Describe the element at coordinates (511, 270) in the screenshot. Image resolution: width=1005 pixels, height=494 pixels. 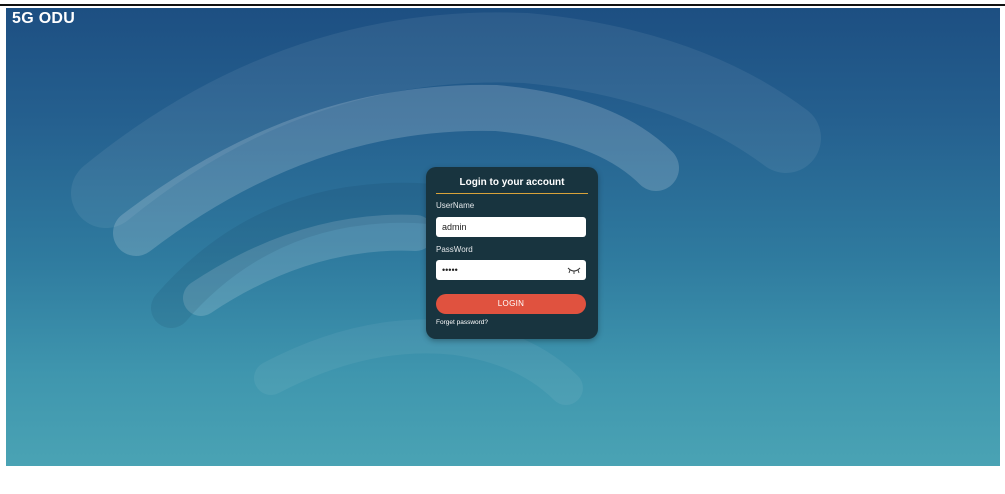
I see `password-input: •••••` at that location.